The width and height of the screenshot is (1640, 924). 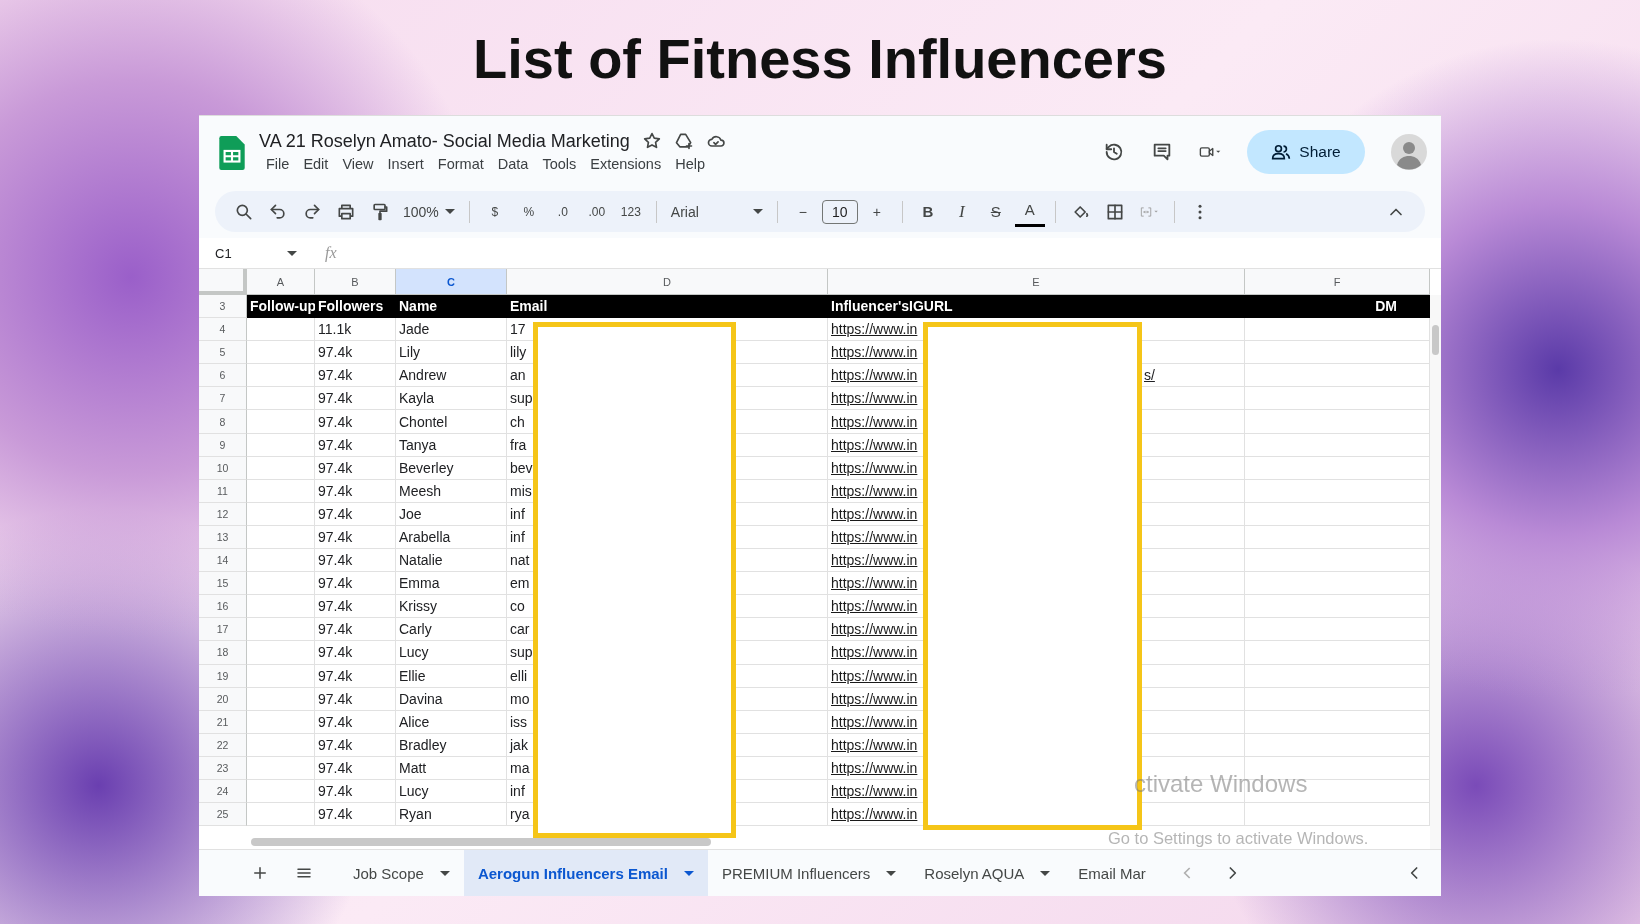 What do you see at coordinates (223, 722) in the screenshot?
I see `row-number: 21` at bounding box center [223, 722].